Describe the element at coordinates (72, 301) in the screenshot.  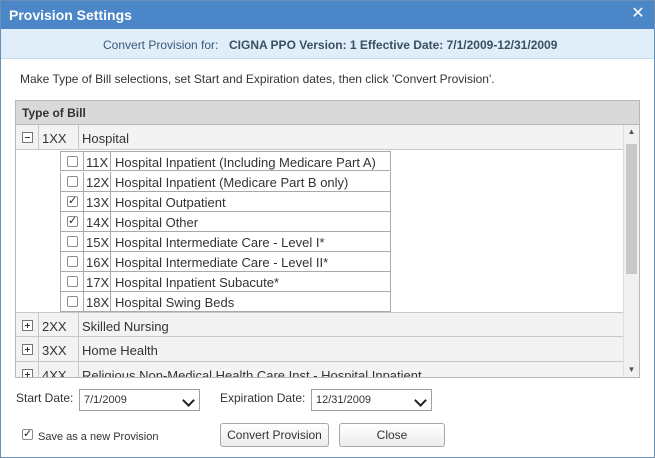
I see `bill-type-checkbox-18x` at that location.